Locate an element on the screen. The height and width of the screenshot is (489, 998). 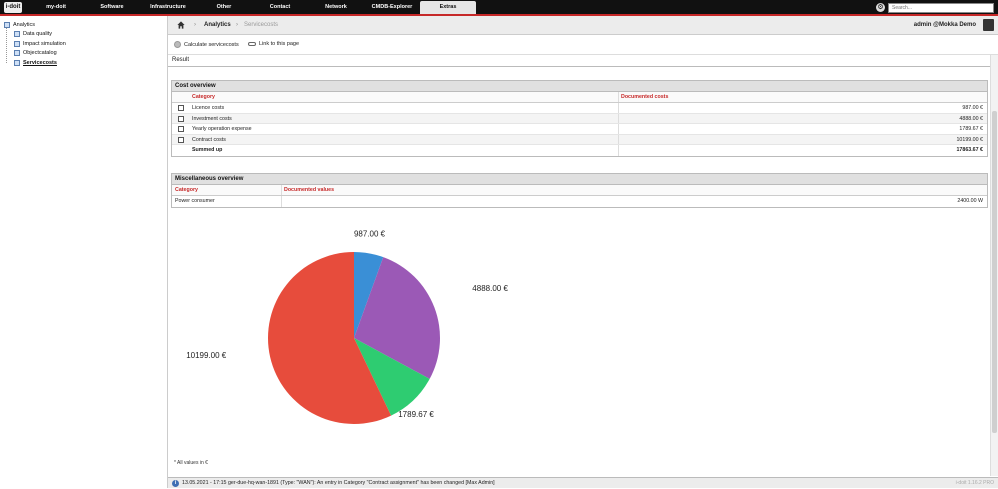
tab-result: Result is located at coordinates (180, 60).